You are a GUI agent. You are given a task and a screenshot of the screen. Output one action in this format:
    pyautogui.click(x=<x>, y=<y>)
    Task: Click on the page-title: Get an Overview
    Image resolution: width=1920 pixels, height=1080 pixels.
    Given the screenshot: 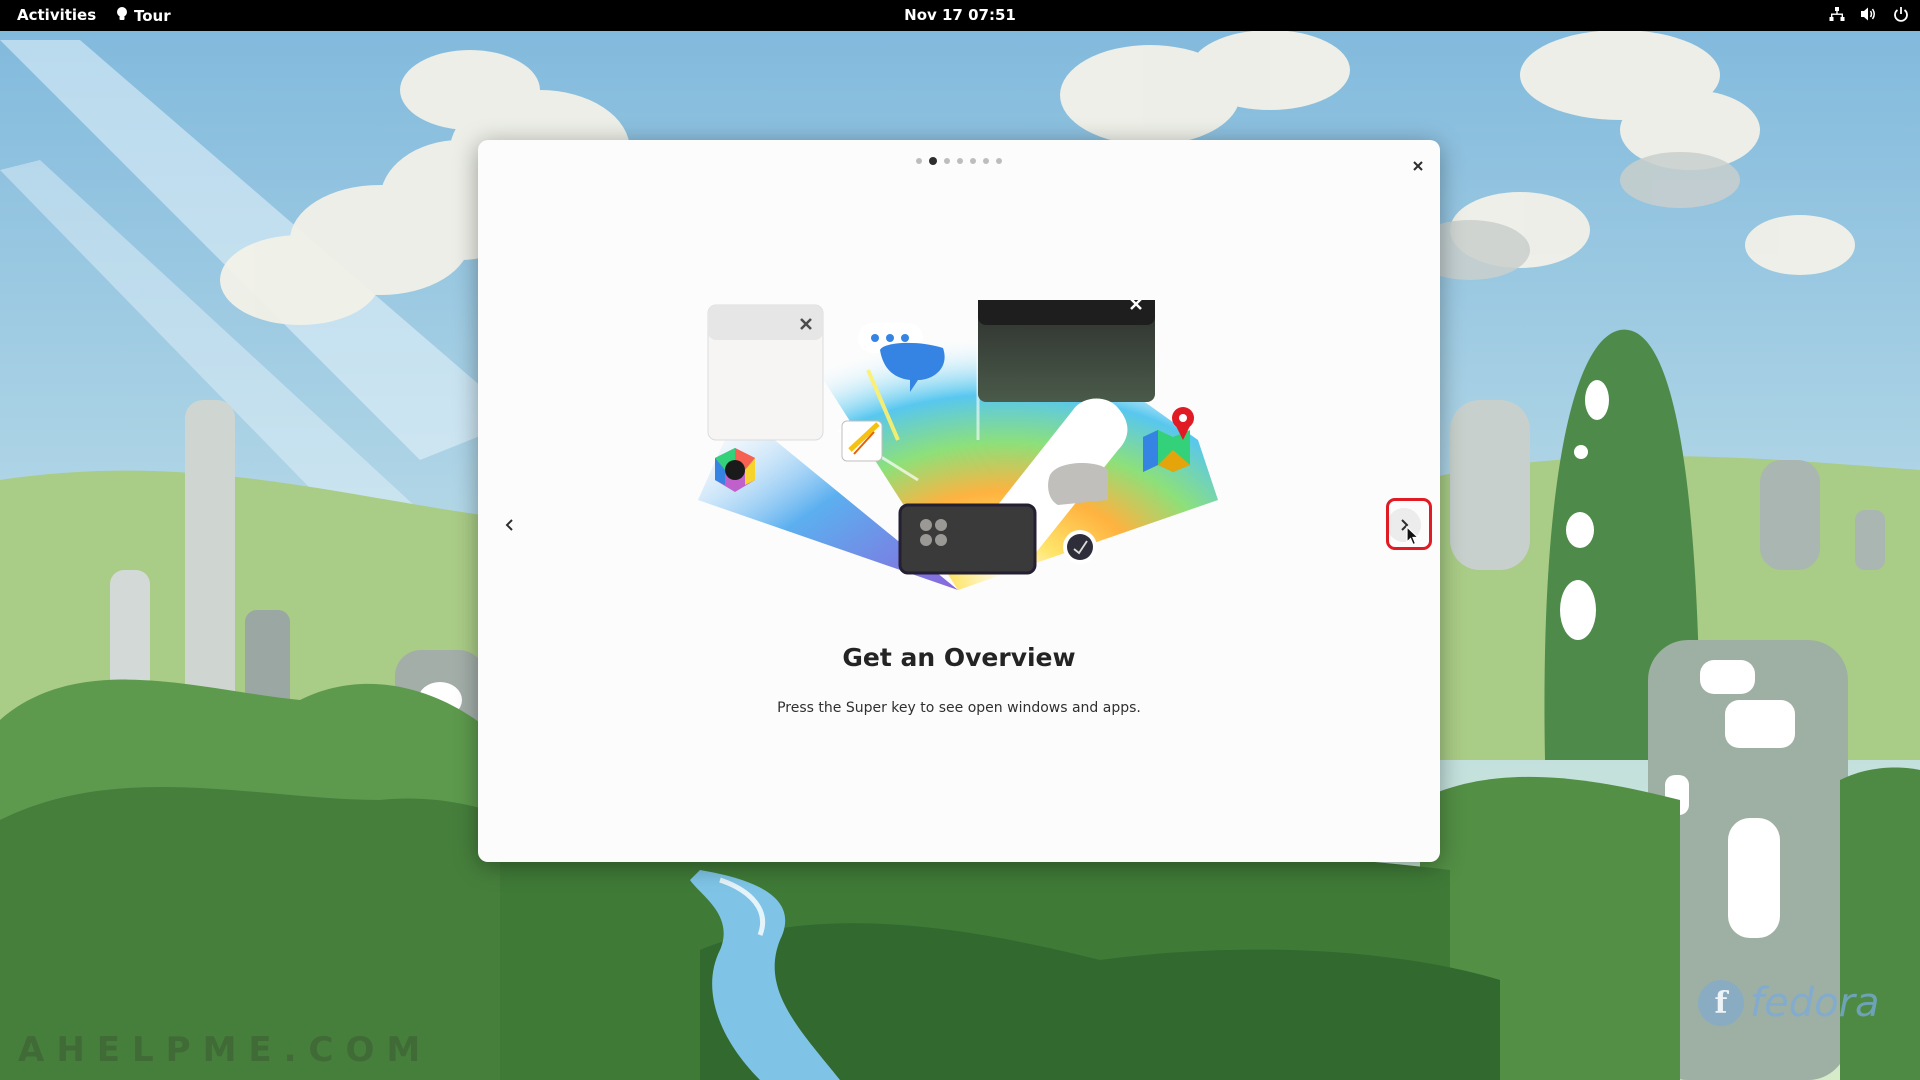 What is the action you would take?
    pyautogui.click(x=959, y=657)
    